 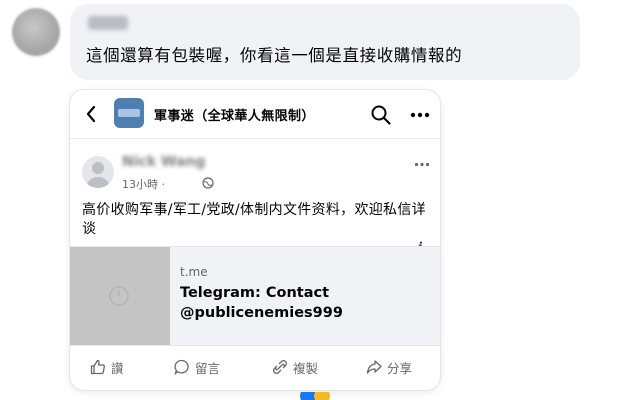 What do you see at coordinates (234, 114) in the screenshot?
I see `page-title: 軍事迷（全球華人無限制）` at bounding box center [234, 114].